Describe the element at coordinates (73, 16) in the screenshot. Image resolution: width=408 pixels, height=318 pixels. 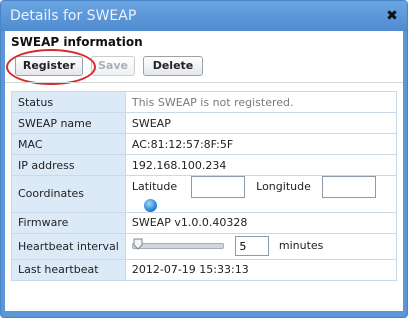
I see `dialog-title: Details for SWEAP` at that location.